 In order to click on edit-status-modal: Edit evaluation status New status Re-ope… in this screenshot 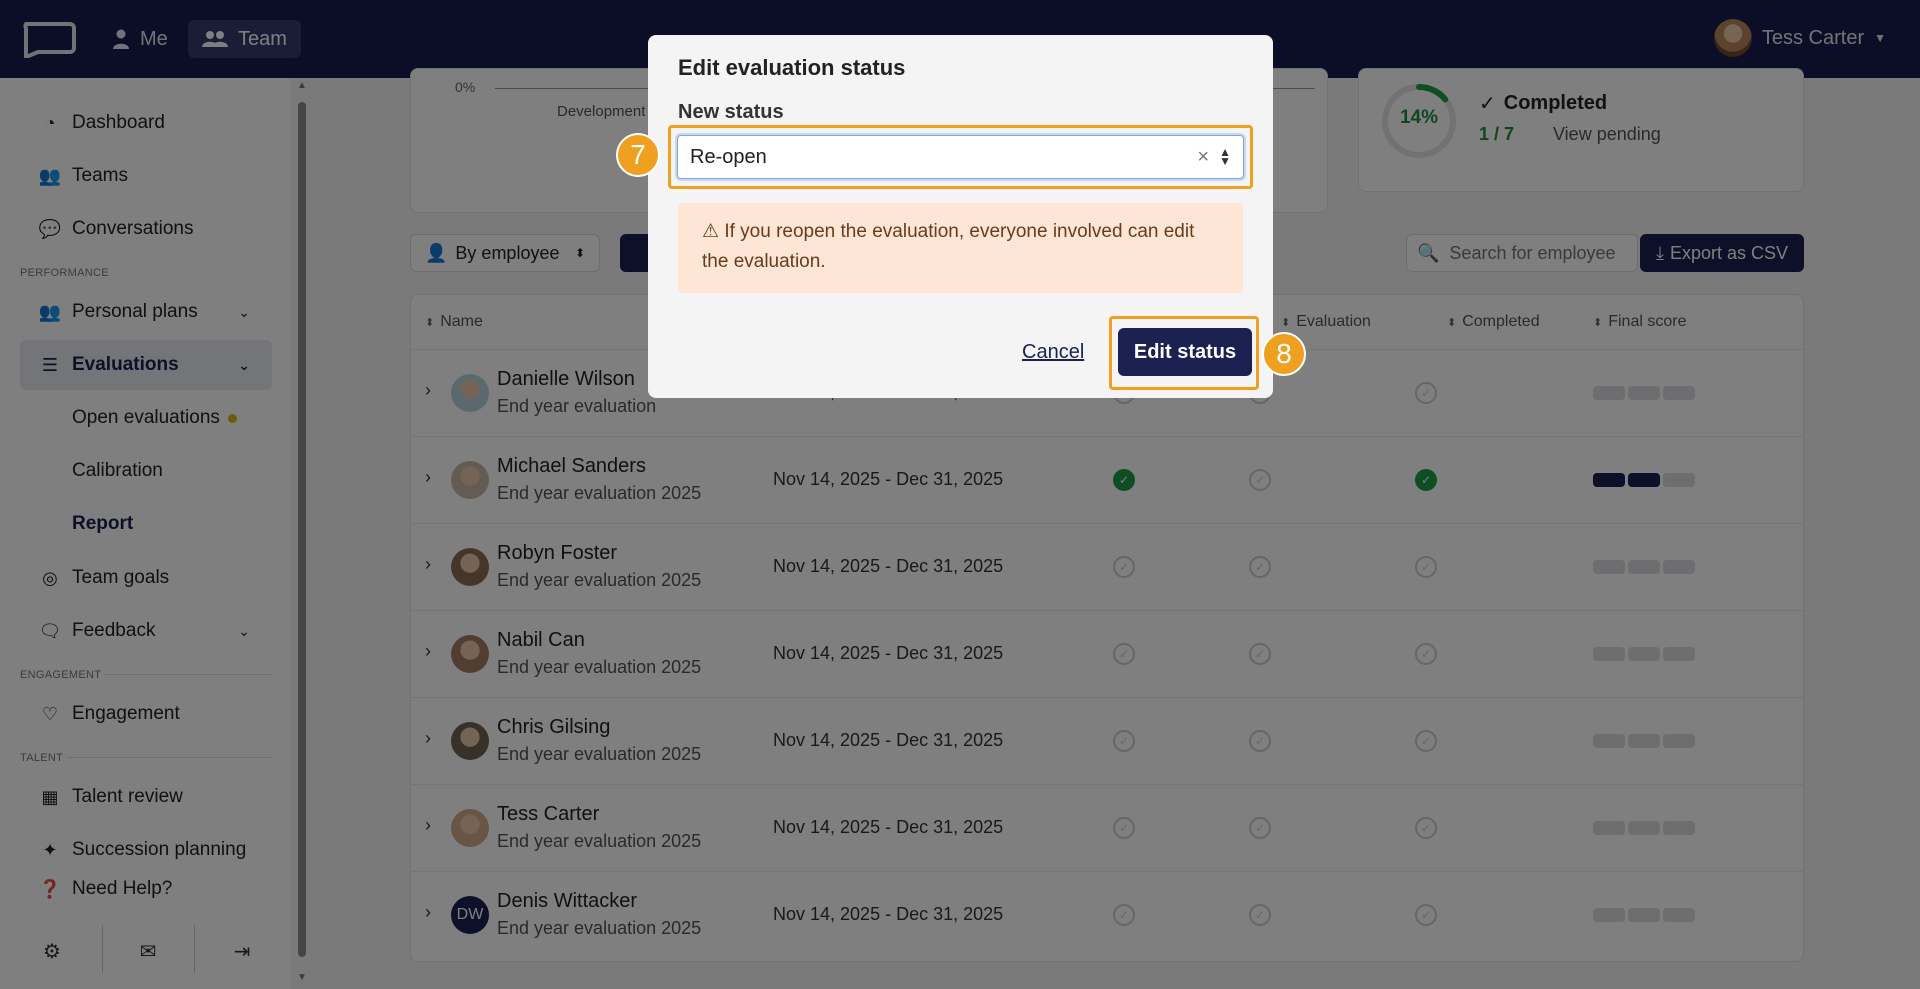, I will do `click(960, 216)`.